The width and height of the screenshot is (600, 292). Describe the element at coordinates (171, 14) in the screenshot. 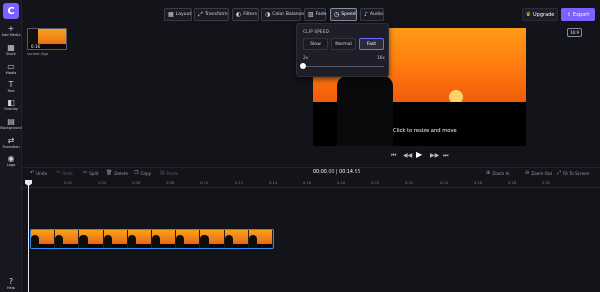

I see `layout-icon: ▦` at that location.